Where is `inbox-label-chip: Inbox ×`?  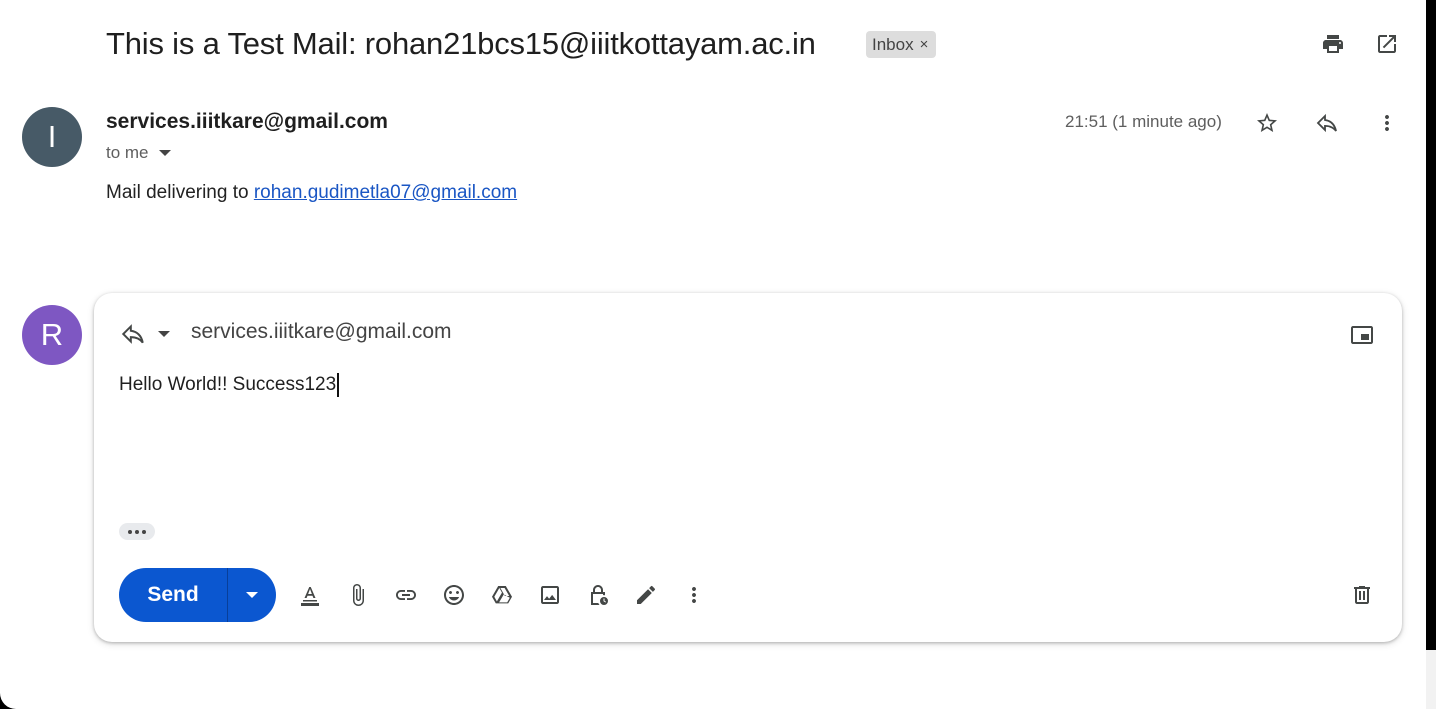
inbox-label-chip: Inbox × is located at coordinates (901, 44).